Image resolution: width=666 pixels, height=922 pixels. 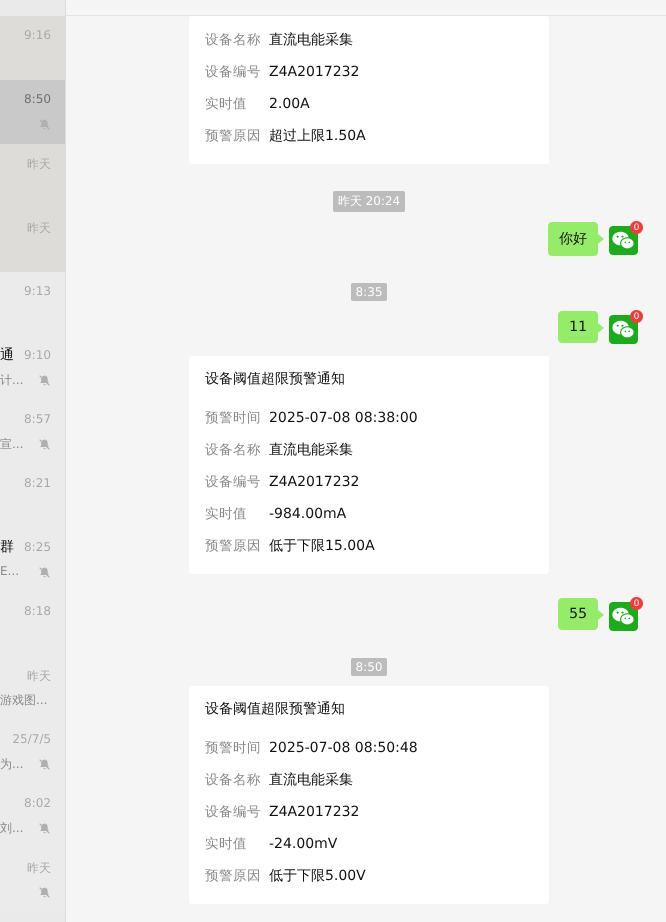 I want to click on message-bubble: 11, so click(x=578, y=327).